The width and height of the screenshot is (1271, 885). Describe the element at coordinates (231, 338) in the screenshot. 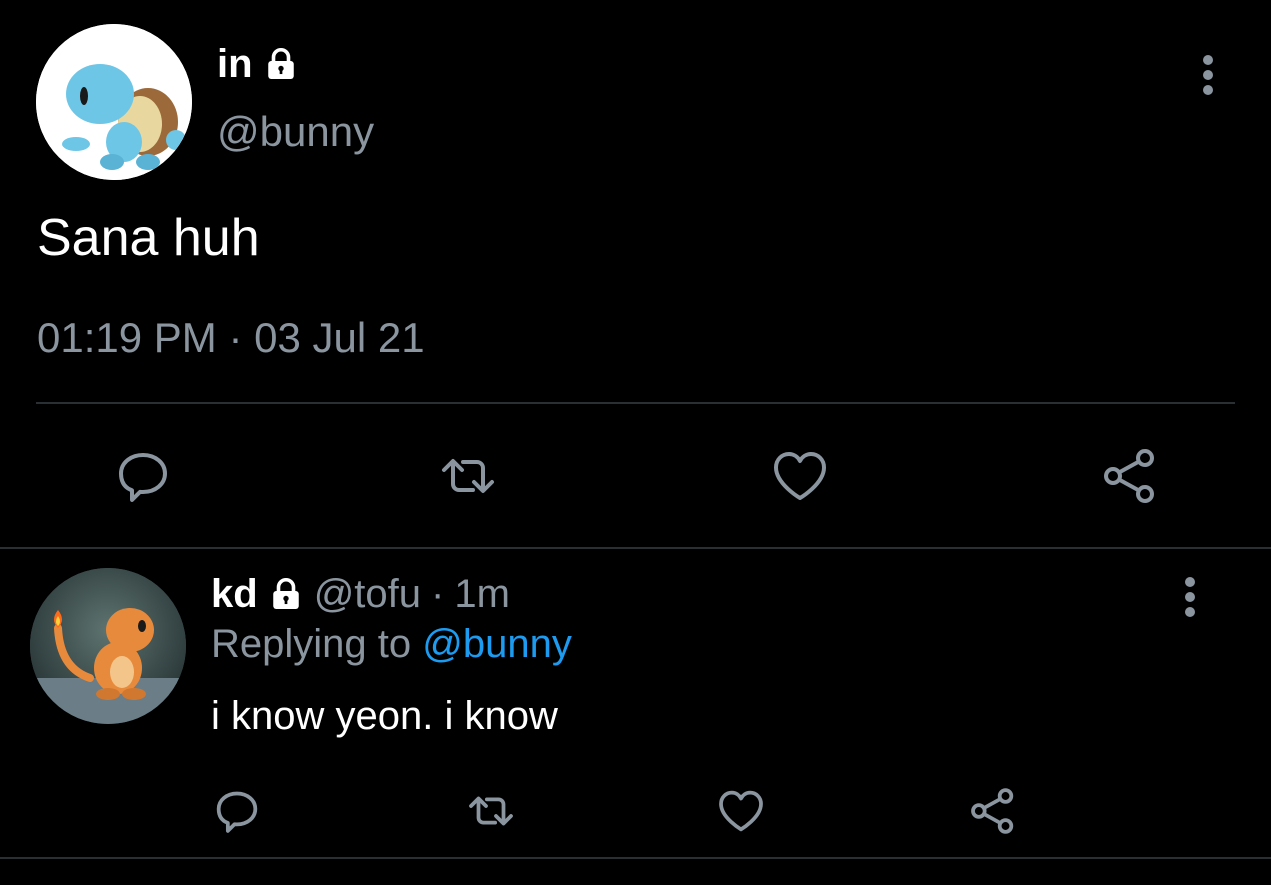

I see `tweet-timestamp: 01:19 PM · 03 Jul 21` at that location.